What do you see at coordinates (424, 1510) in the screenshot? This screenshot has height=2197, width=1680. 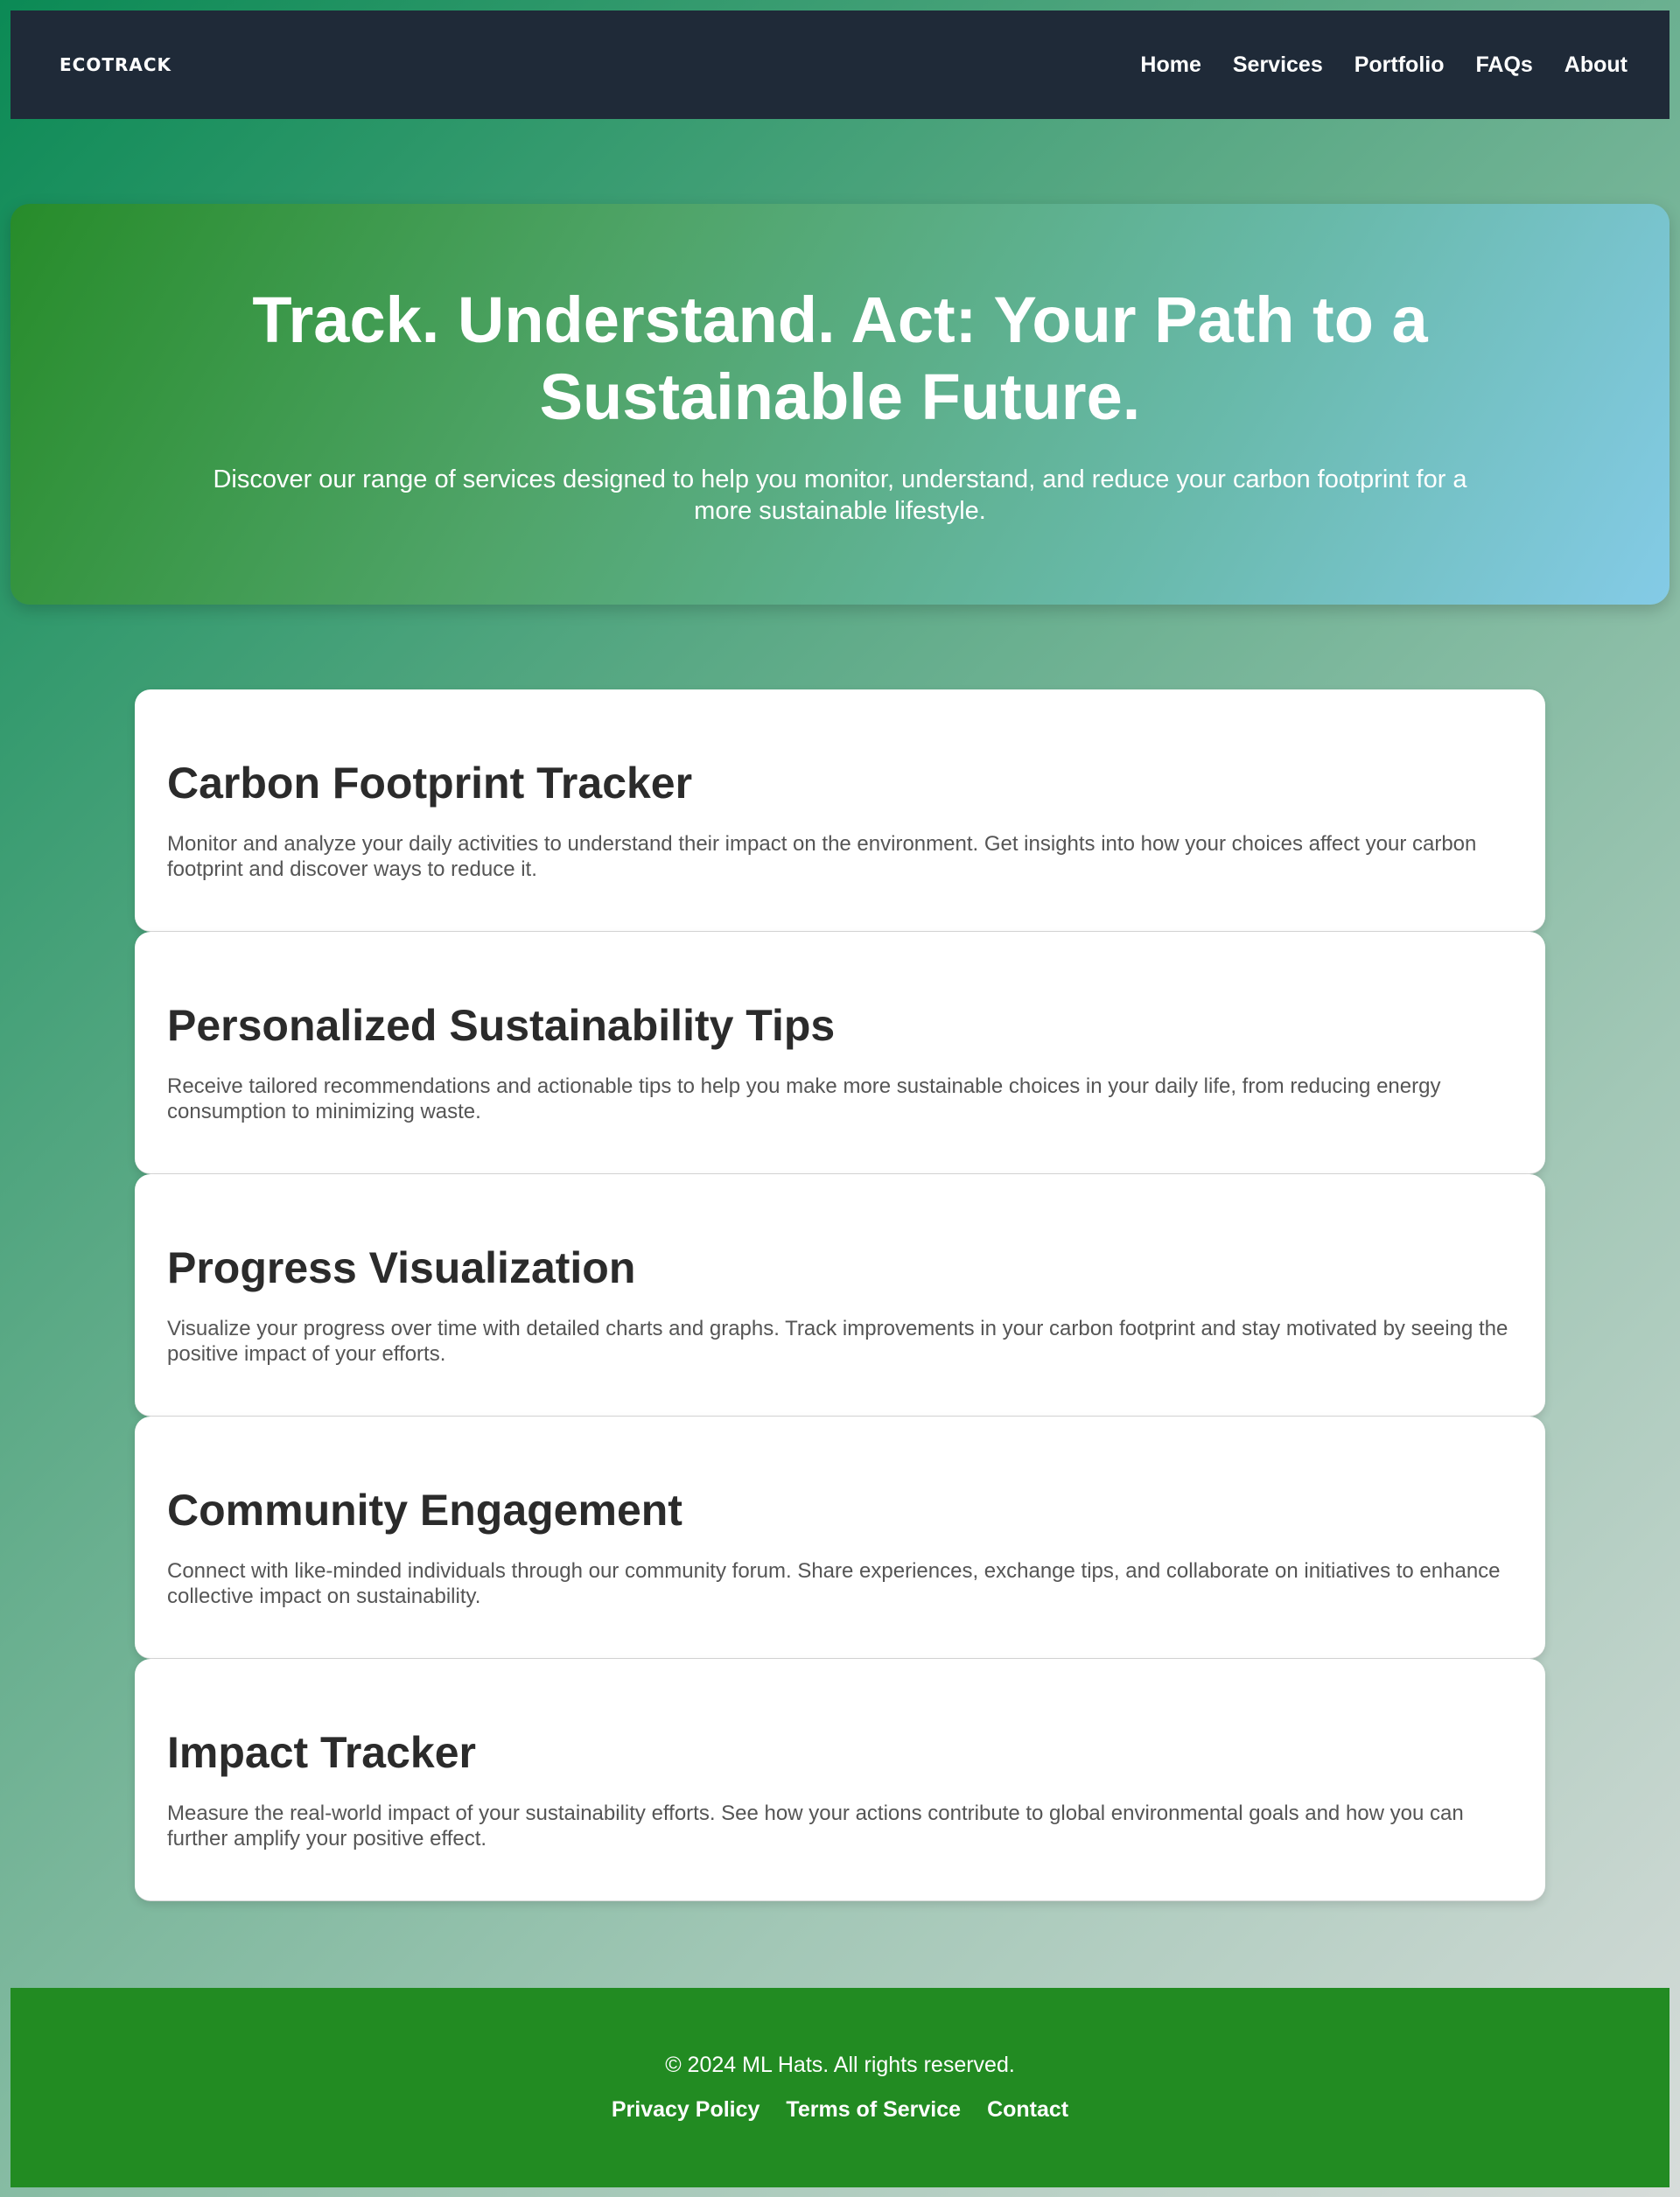 I see `service-card-title: Community Engagement` at bounding box center [424, 1510].